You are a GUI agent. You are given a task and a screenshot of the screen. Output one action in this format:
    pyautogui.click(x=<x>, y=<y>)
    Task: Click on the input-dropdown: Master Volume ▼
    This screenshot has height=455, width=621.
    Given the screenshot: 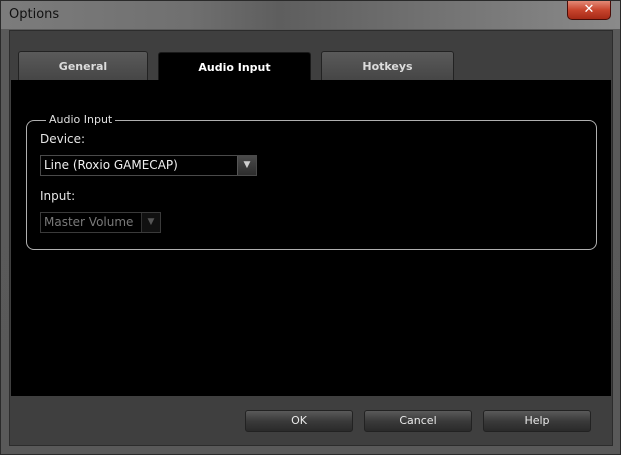 What is the action you would take?
    pyautogui.click(x=100, y=222)
    